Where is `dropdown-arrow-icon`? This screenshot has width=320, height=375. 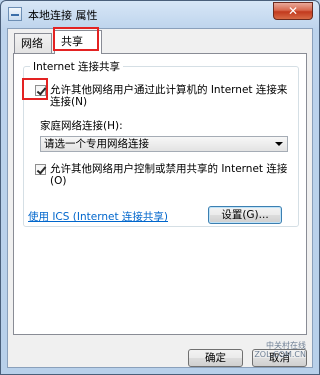
dropdown-arrow-icon is located at coordinates (279, 144).